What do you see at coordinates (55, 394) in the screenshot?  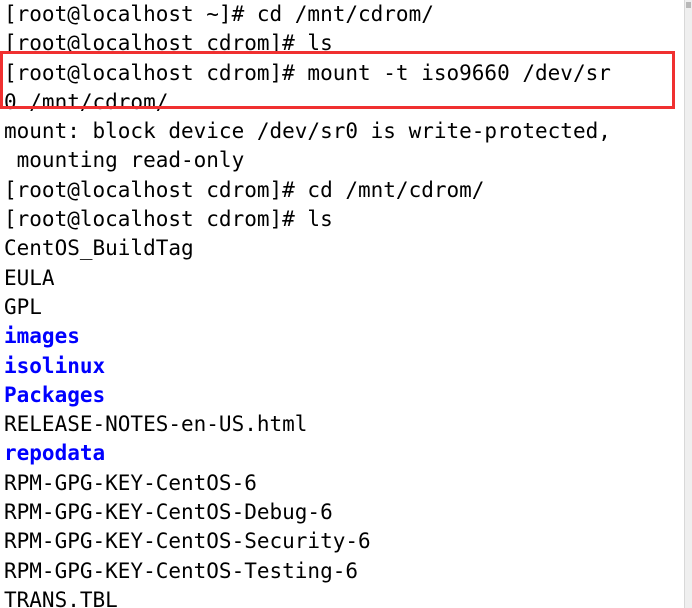 I see `terminal-line-directory: Packages` at bounding box center [55, 394].